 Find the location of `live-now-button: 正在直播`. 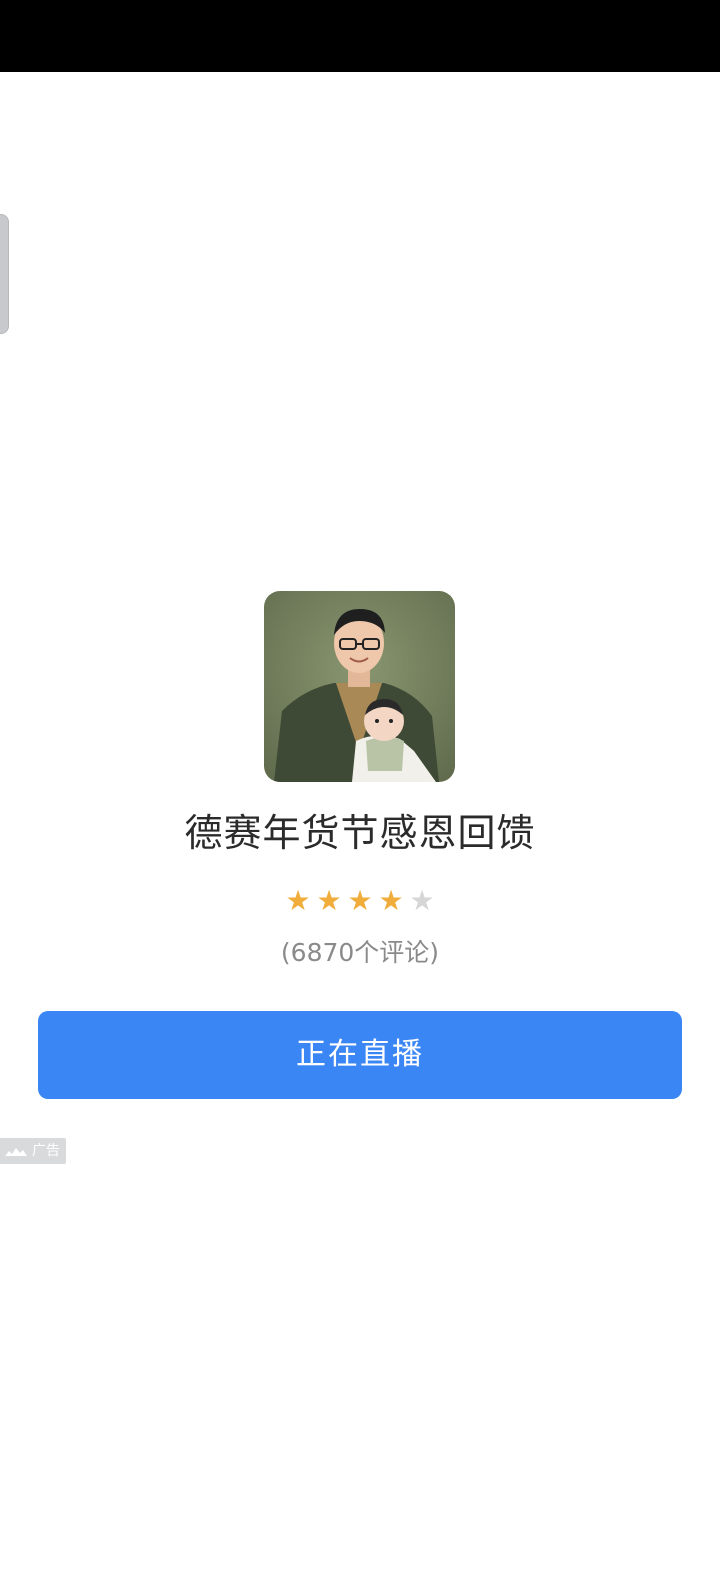

live-now-button: 正在直播 is located at coordinates (360, 1055).